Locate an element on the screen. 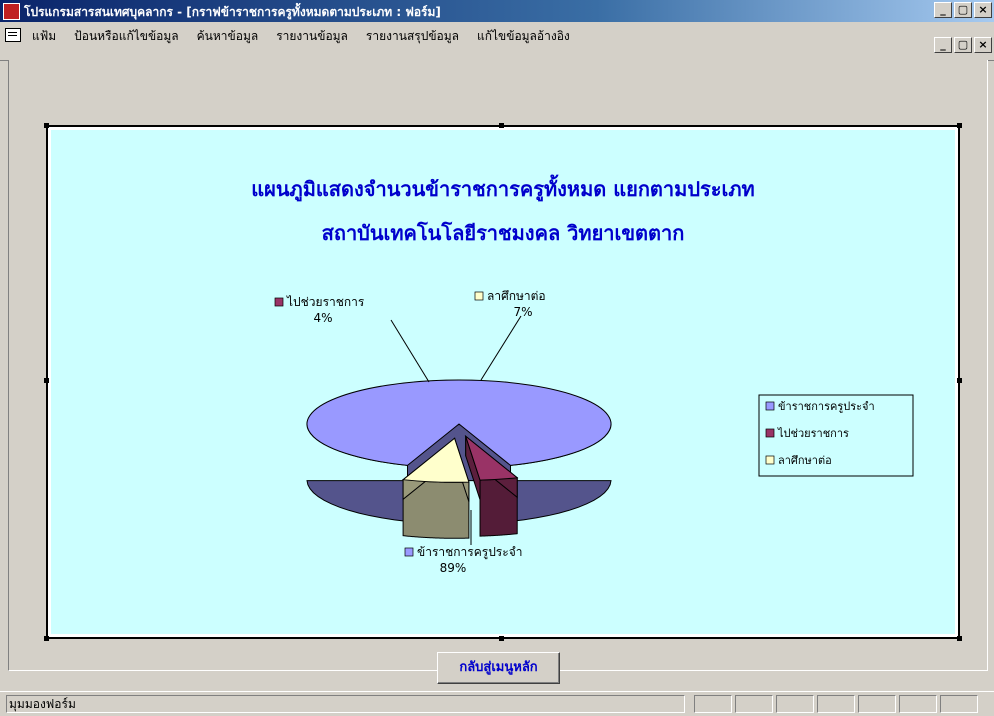  data-label-name: ลาศึกษาต่อ is located at coordinates (516, 296).